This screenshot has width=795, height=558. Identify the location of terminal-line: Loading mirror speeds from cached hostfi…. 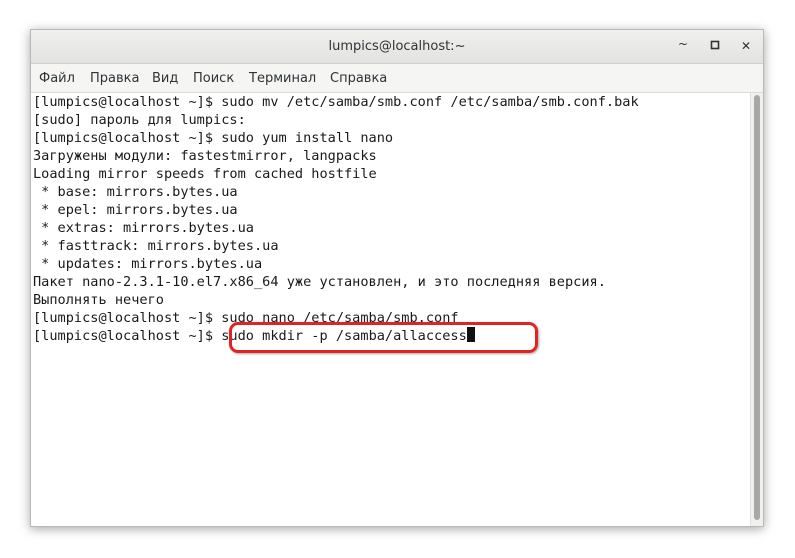
(205, 174).